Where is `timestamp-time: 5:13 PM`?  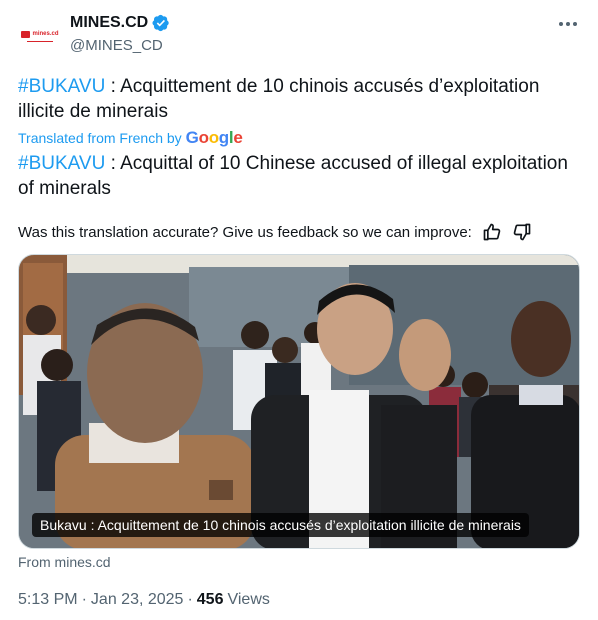 timestamp-time: 5:13 PM is located at coordinates (48, 600).